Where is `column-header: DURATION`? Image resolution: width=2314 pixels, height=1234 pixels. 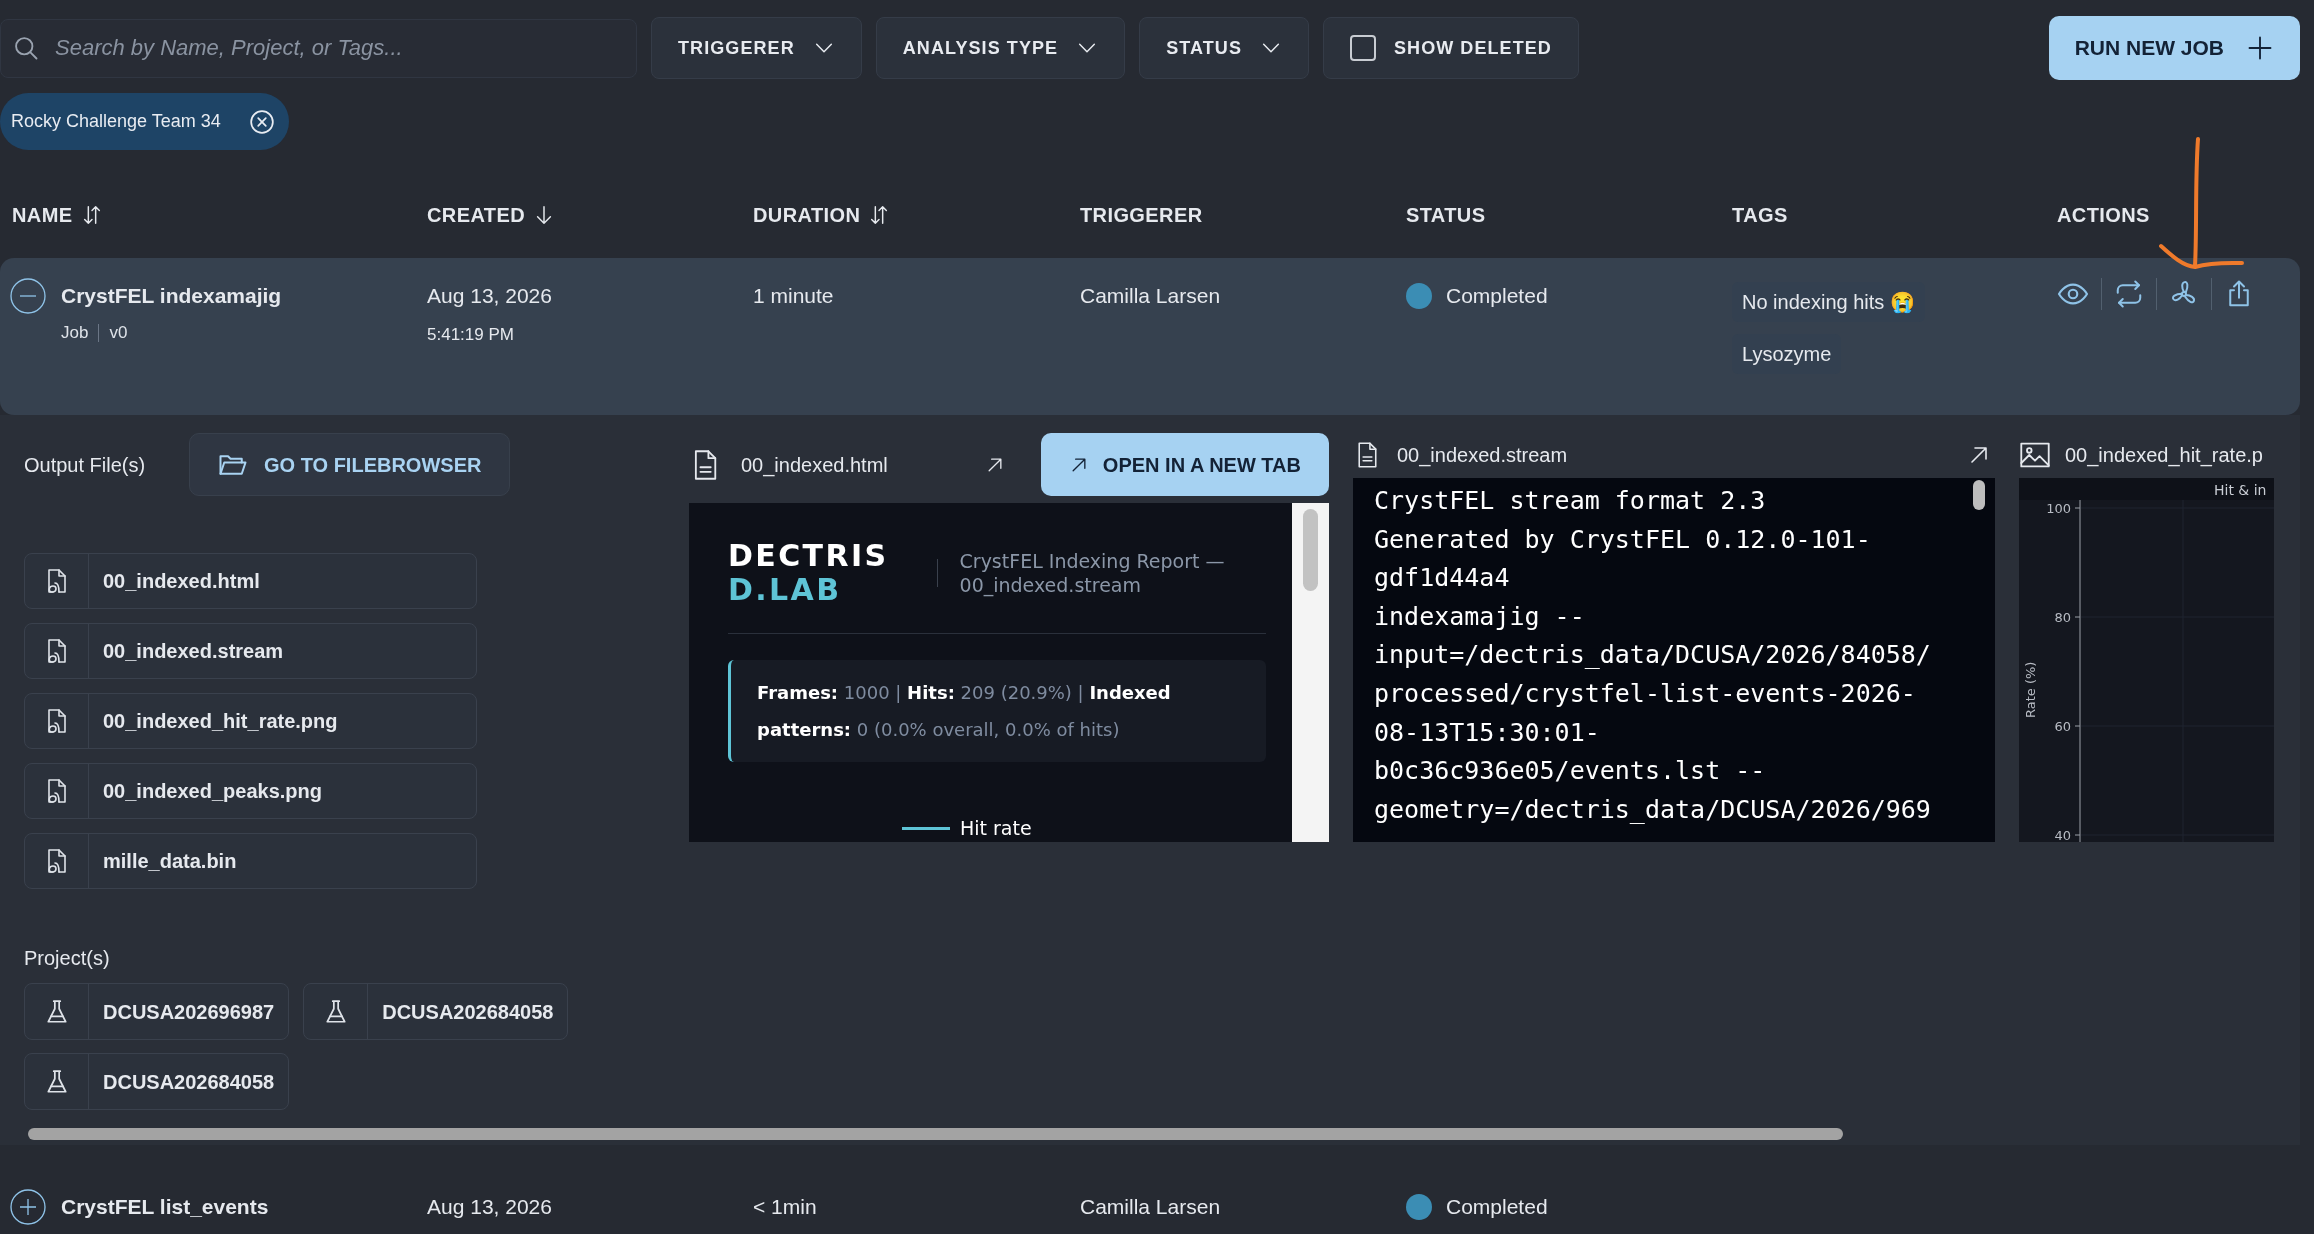
column-header: DURATION is located at coordinates (807, 215).